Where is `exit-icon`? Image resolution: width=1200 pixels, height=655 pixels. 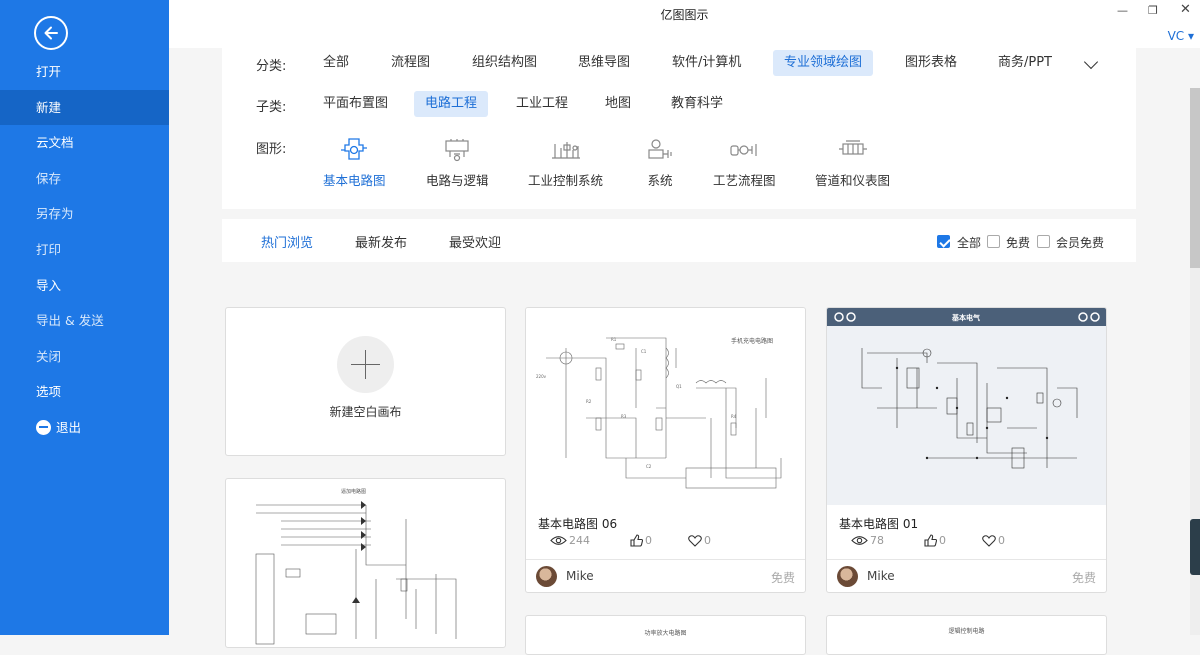 exit-icon is located at coordinates (43, 427).